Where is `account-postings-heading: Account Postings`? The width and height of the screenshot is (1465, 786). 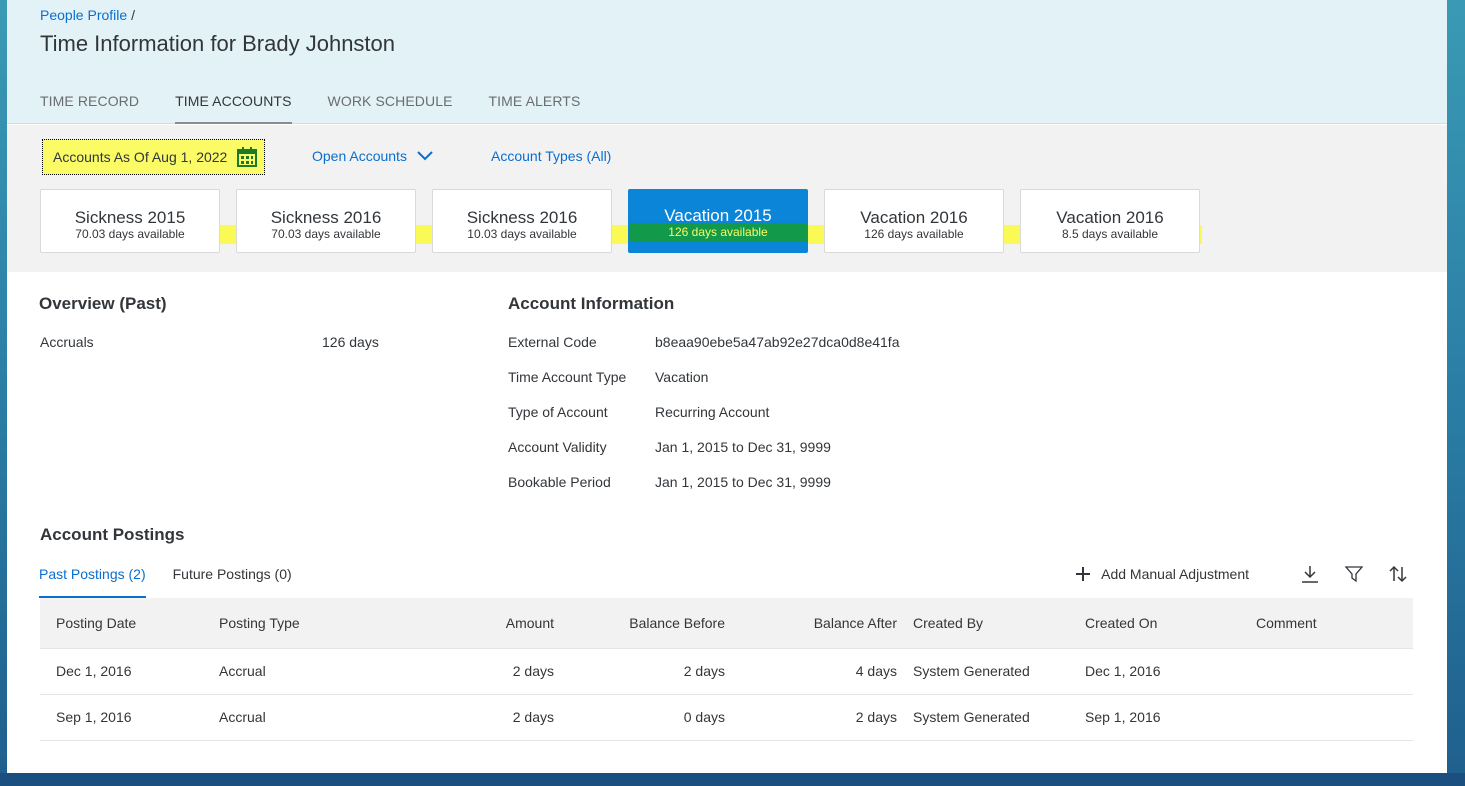 account-postings-heading: Account Postings is located at coordinates (112, 534).